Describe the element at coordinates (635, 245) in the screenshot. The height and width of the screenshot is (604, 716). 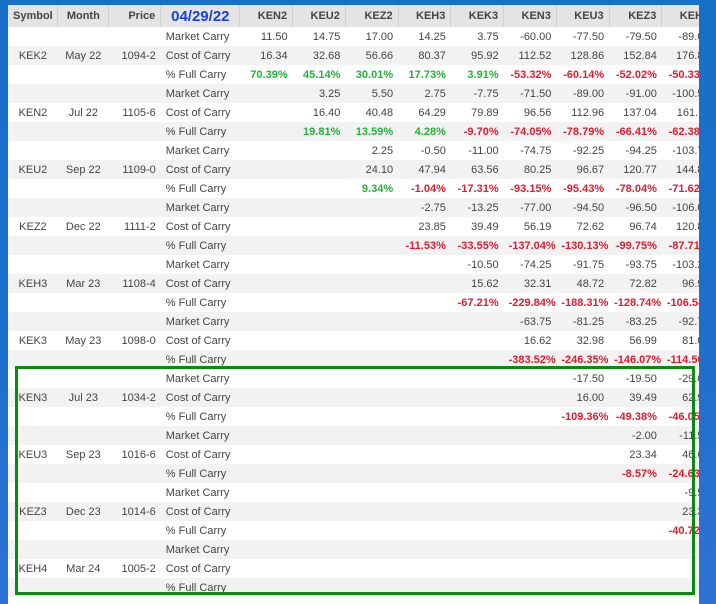
I see `value-cell-kez3: -99.75%` at that location.